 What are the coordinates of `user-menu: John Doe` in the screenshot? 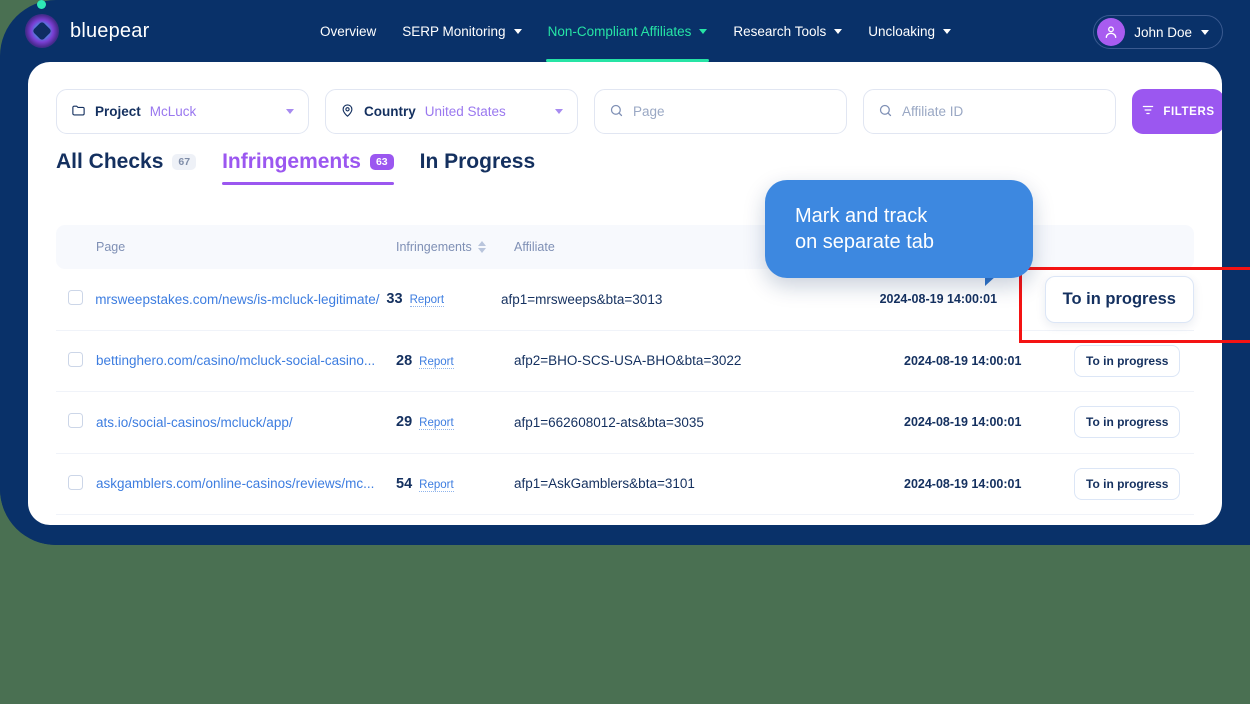 It's located at (1158, 32).